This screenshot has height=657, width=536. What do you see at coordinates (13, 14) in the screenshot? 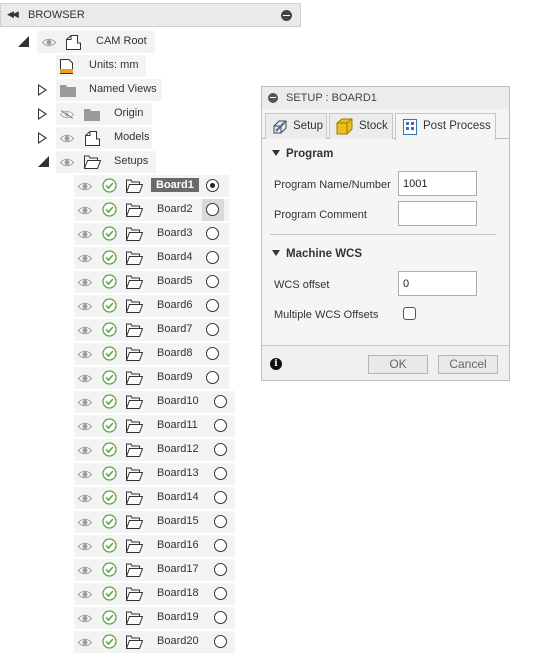
I see `collapse-icon: ◀◀` at bounding box center [13, 14].